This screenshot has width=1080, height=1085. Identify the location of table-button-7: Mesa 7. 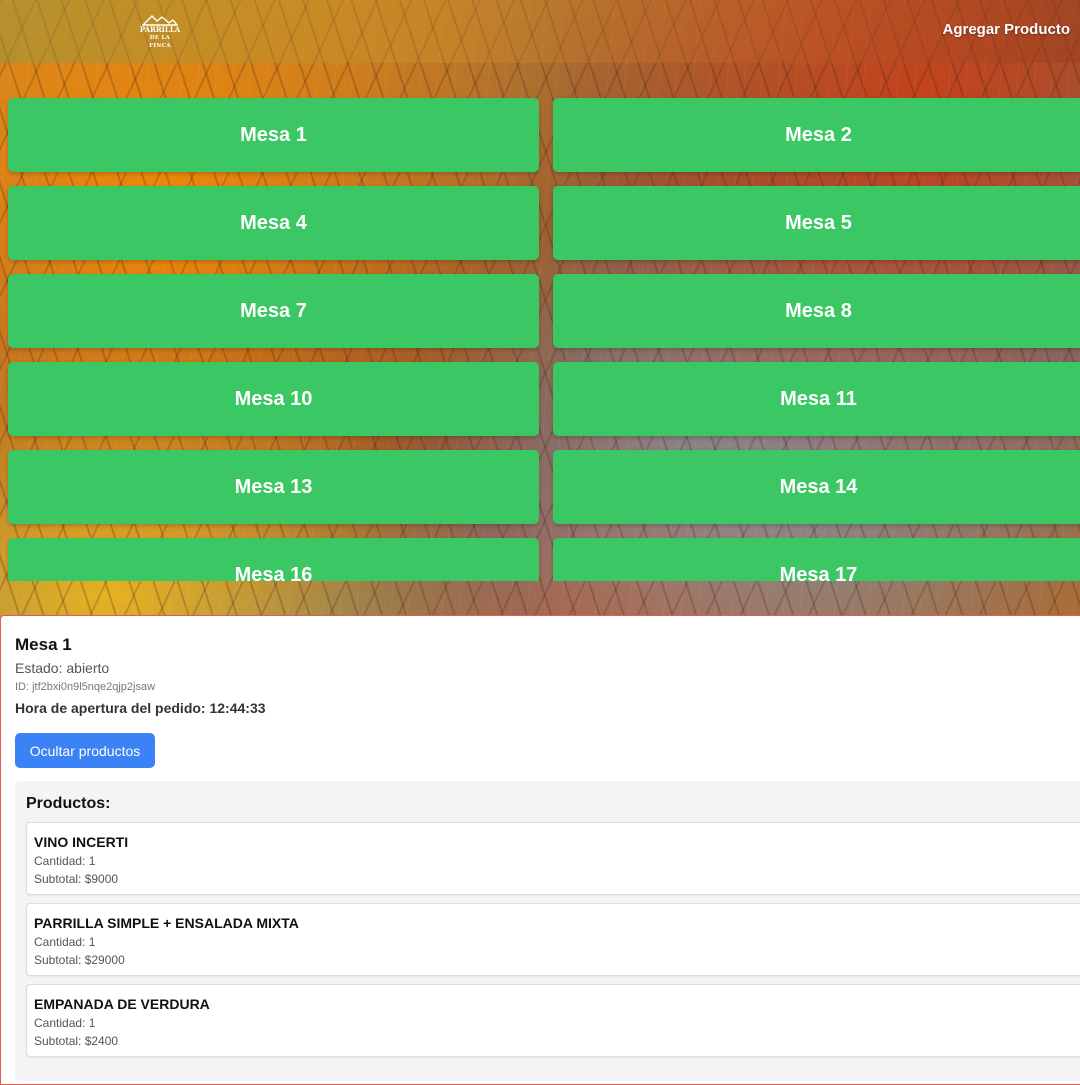
(273, 311).